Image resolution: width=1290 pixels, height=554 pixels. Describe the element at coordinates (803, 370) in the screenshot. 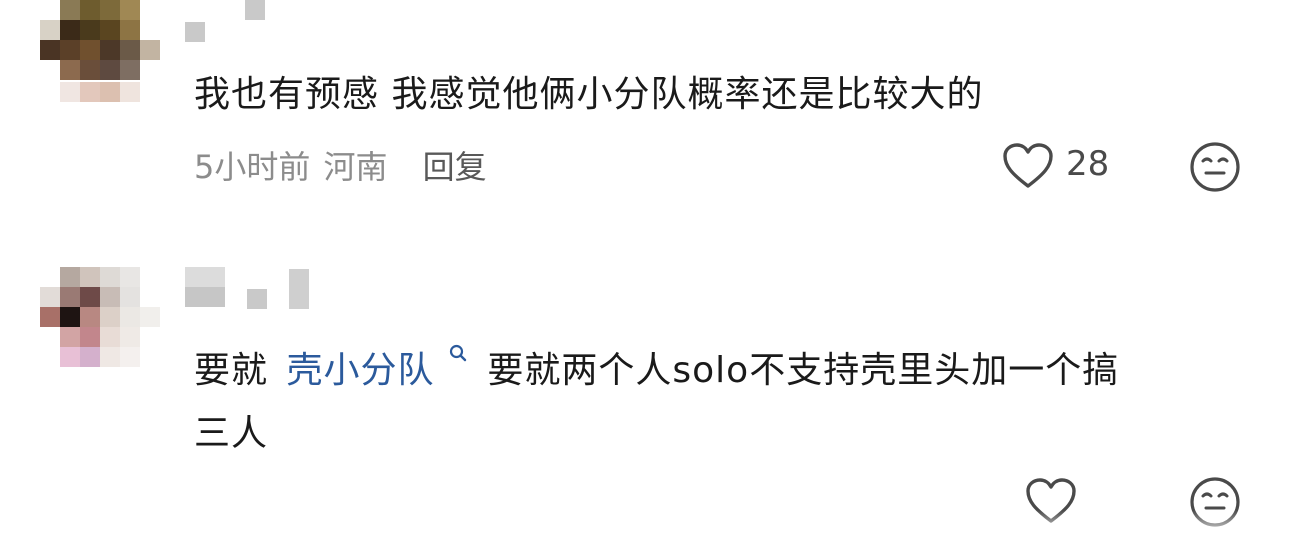

I see `comment-text-part: 要就两个人solo不支持壳里头加一个搞` at that location.